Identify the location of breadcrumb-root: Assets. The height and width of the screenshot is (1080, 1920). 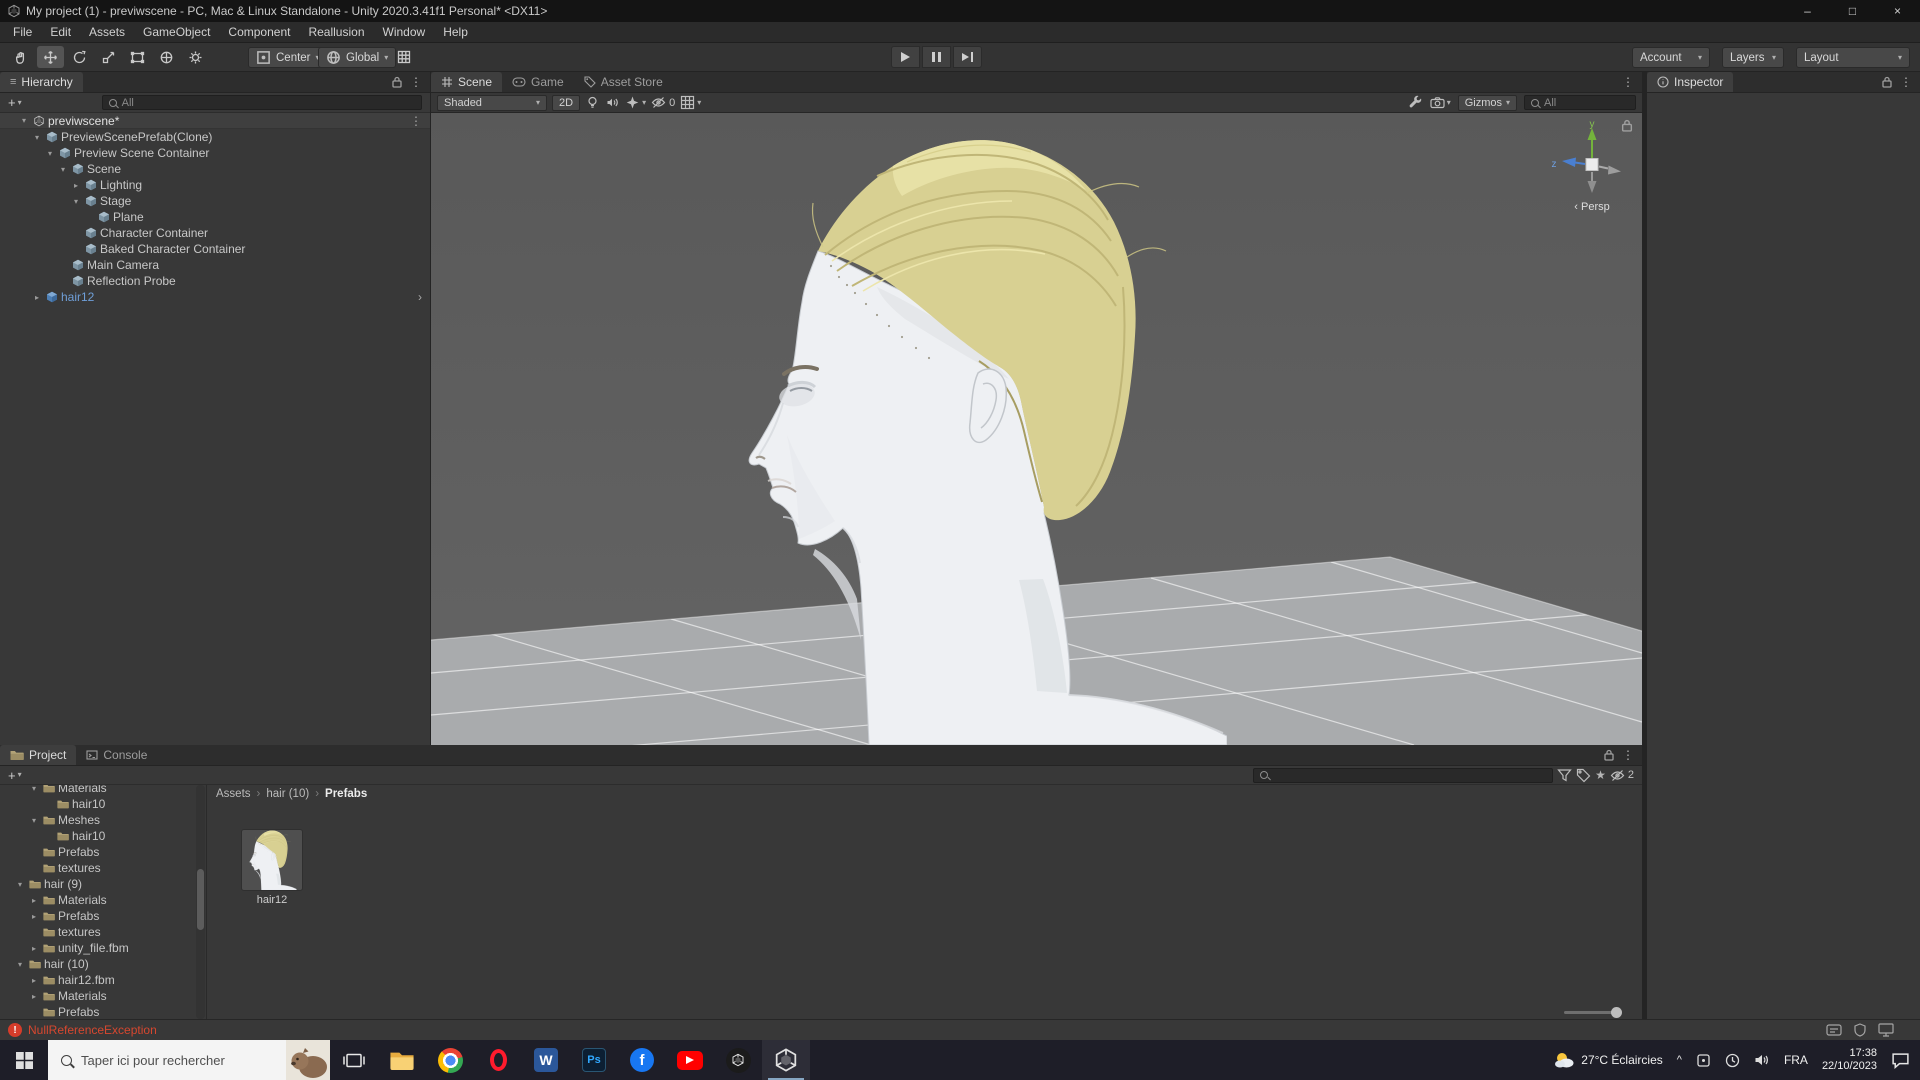
(233, 794).